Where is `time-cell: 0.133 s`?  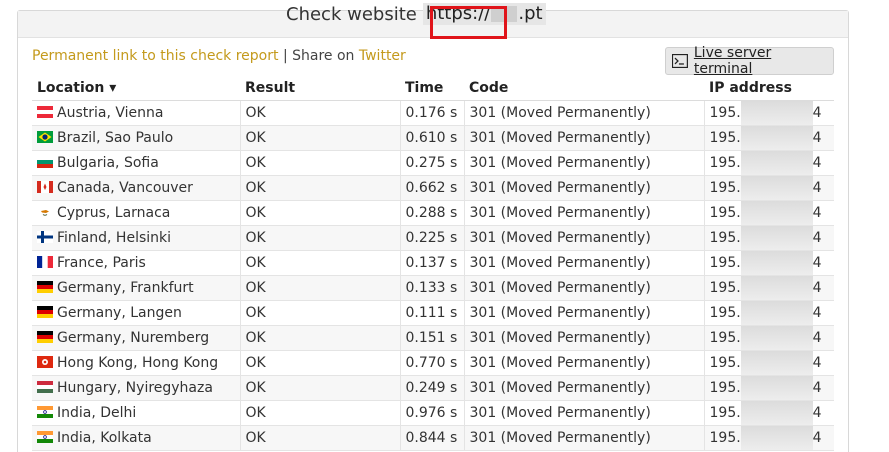
time-cell: 0.133 s is located at coordinates (431, 288).